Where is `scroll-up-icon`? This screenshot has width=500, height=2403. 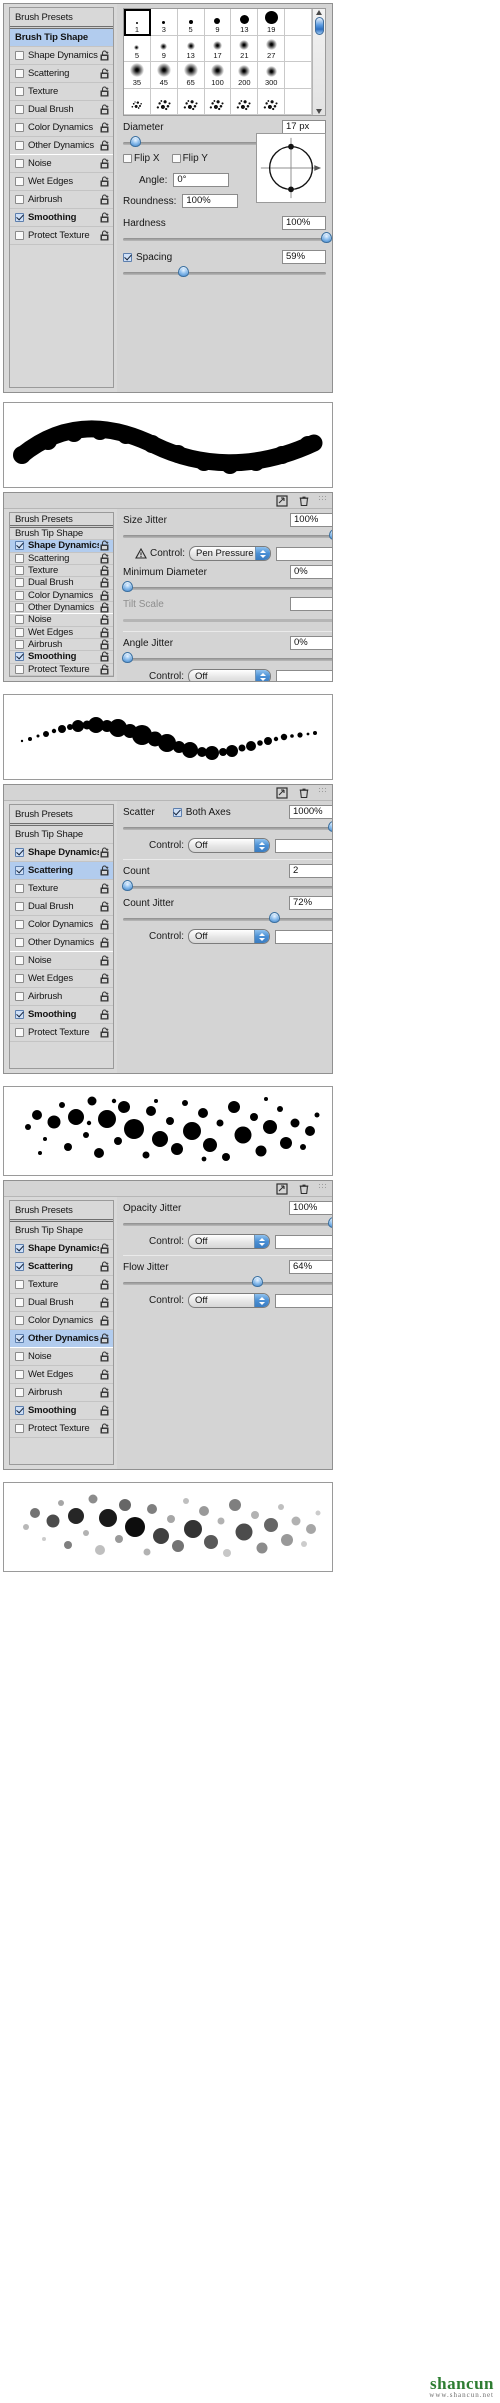 scroll-up-icon is located at coordinates (319, 12).